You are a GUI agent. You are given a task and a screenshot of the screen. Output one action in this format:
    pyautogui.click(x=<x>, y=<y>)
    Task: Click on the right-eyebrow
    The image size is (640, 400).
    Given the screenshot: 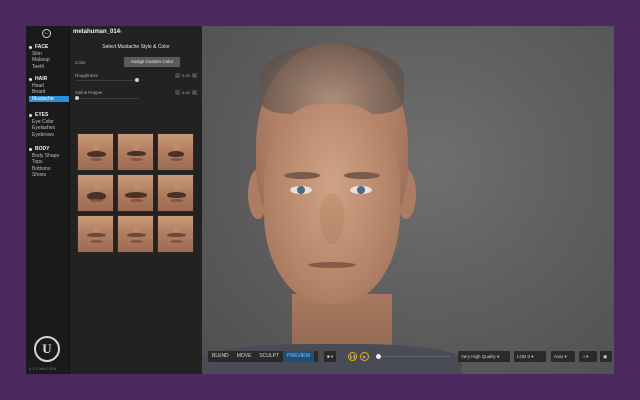 What is the action you would take?
    pyautogui.click(x=362, y=175)
    